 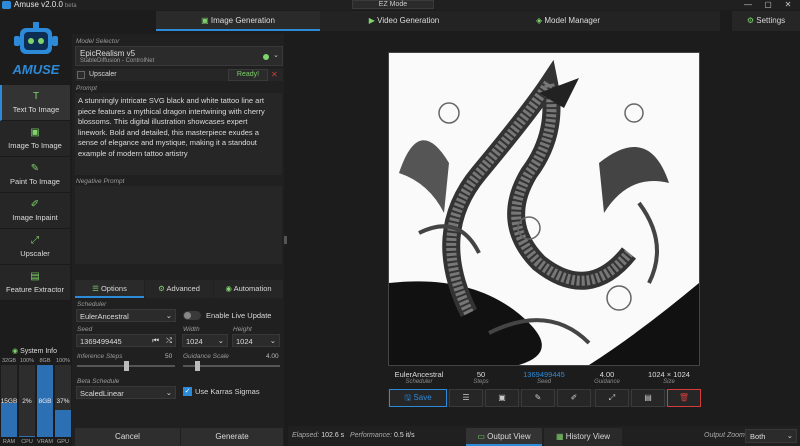 What do you see at coordinates (35, 168) in the screenshot?
I see `brush-icon: ✎` at bounding box center [35, 168].